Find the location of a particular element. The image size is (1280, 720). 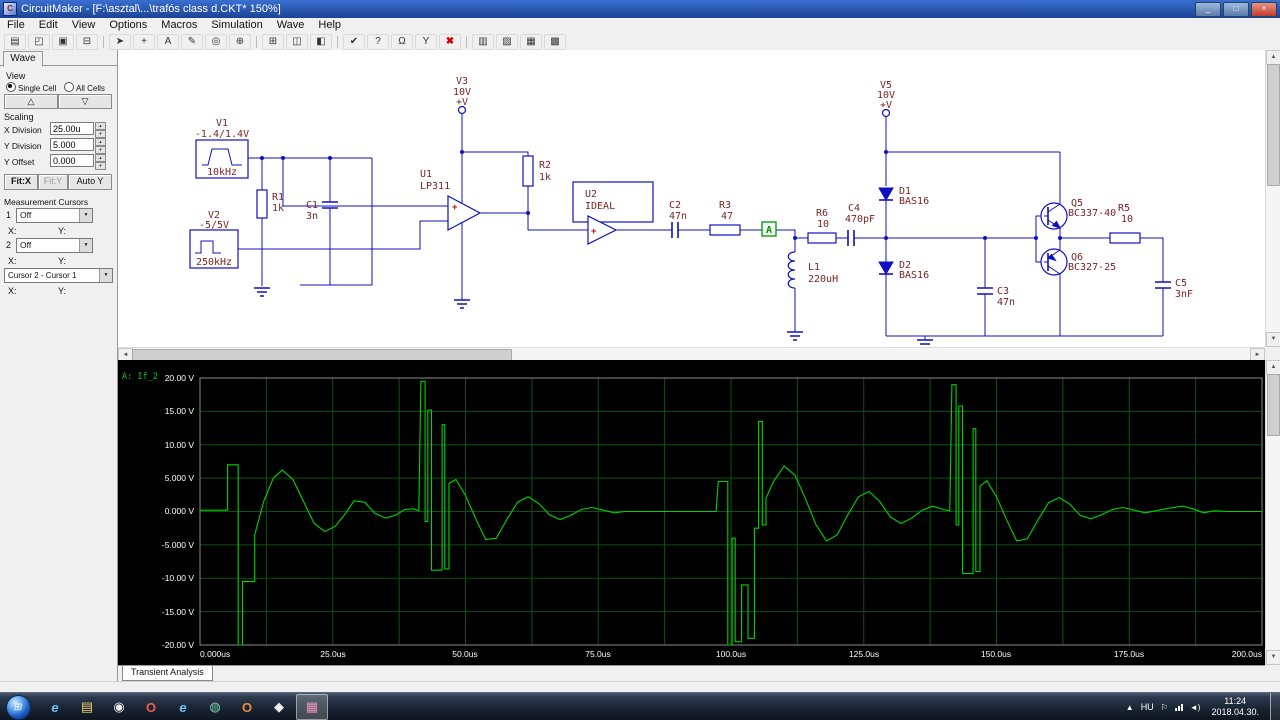

component-r6-resistor: R6 10 is located at coordinates (822, 226).